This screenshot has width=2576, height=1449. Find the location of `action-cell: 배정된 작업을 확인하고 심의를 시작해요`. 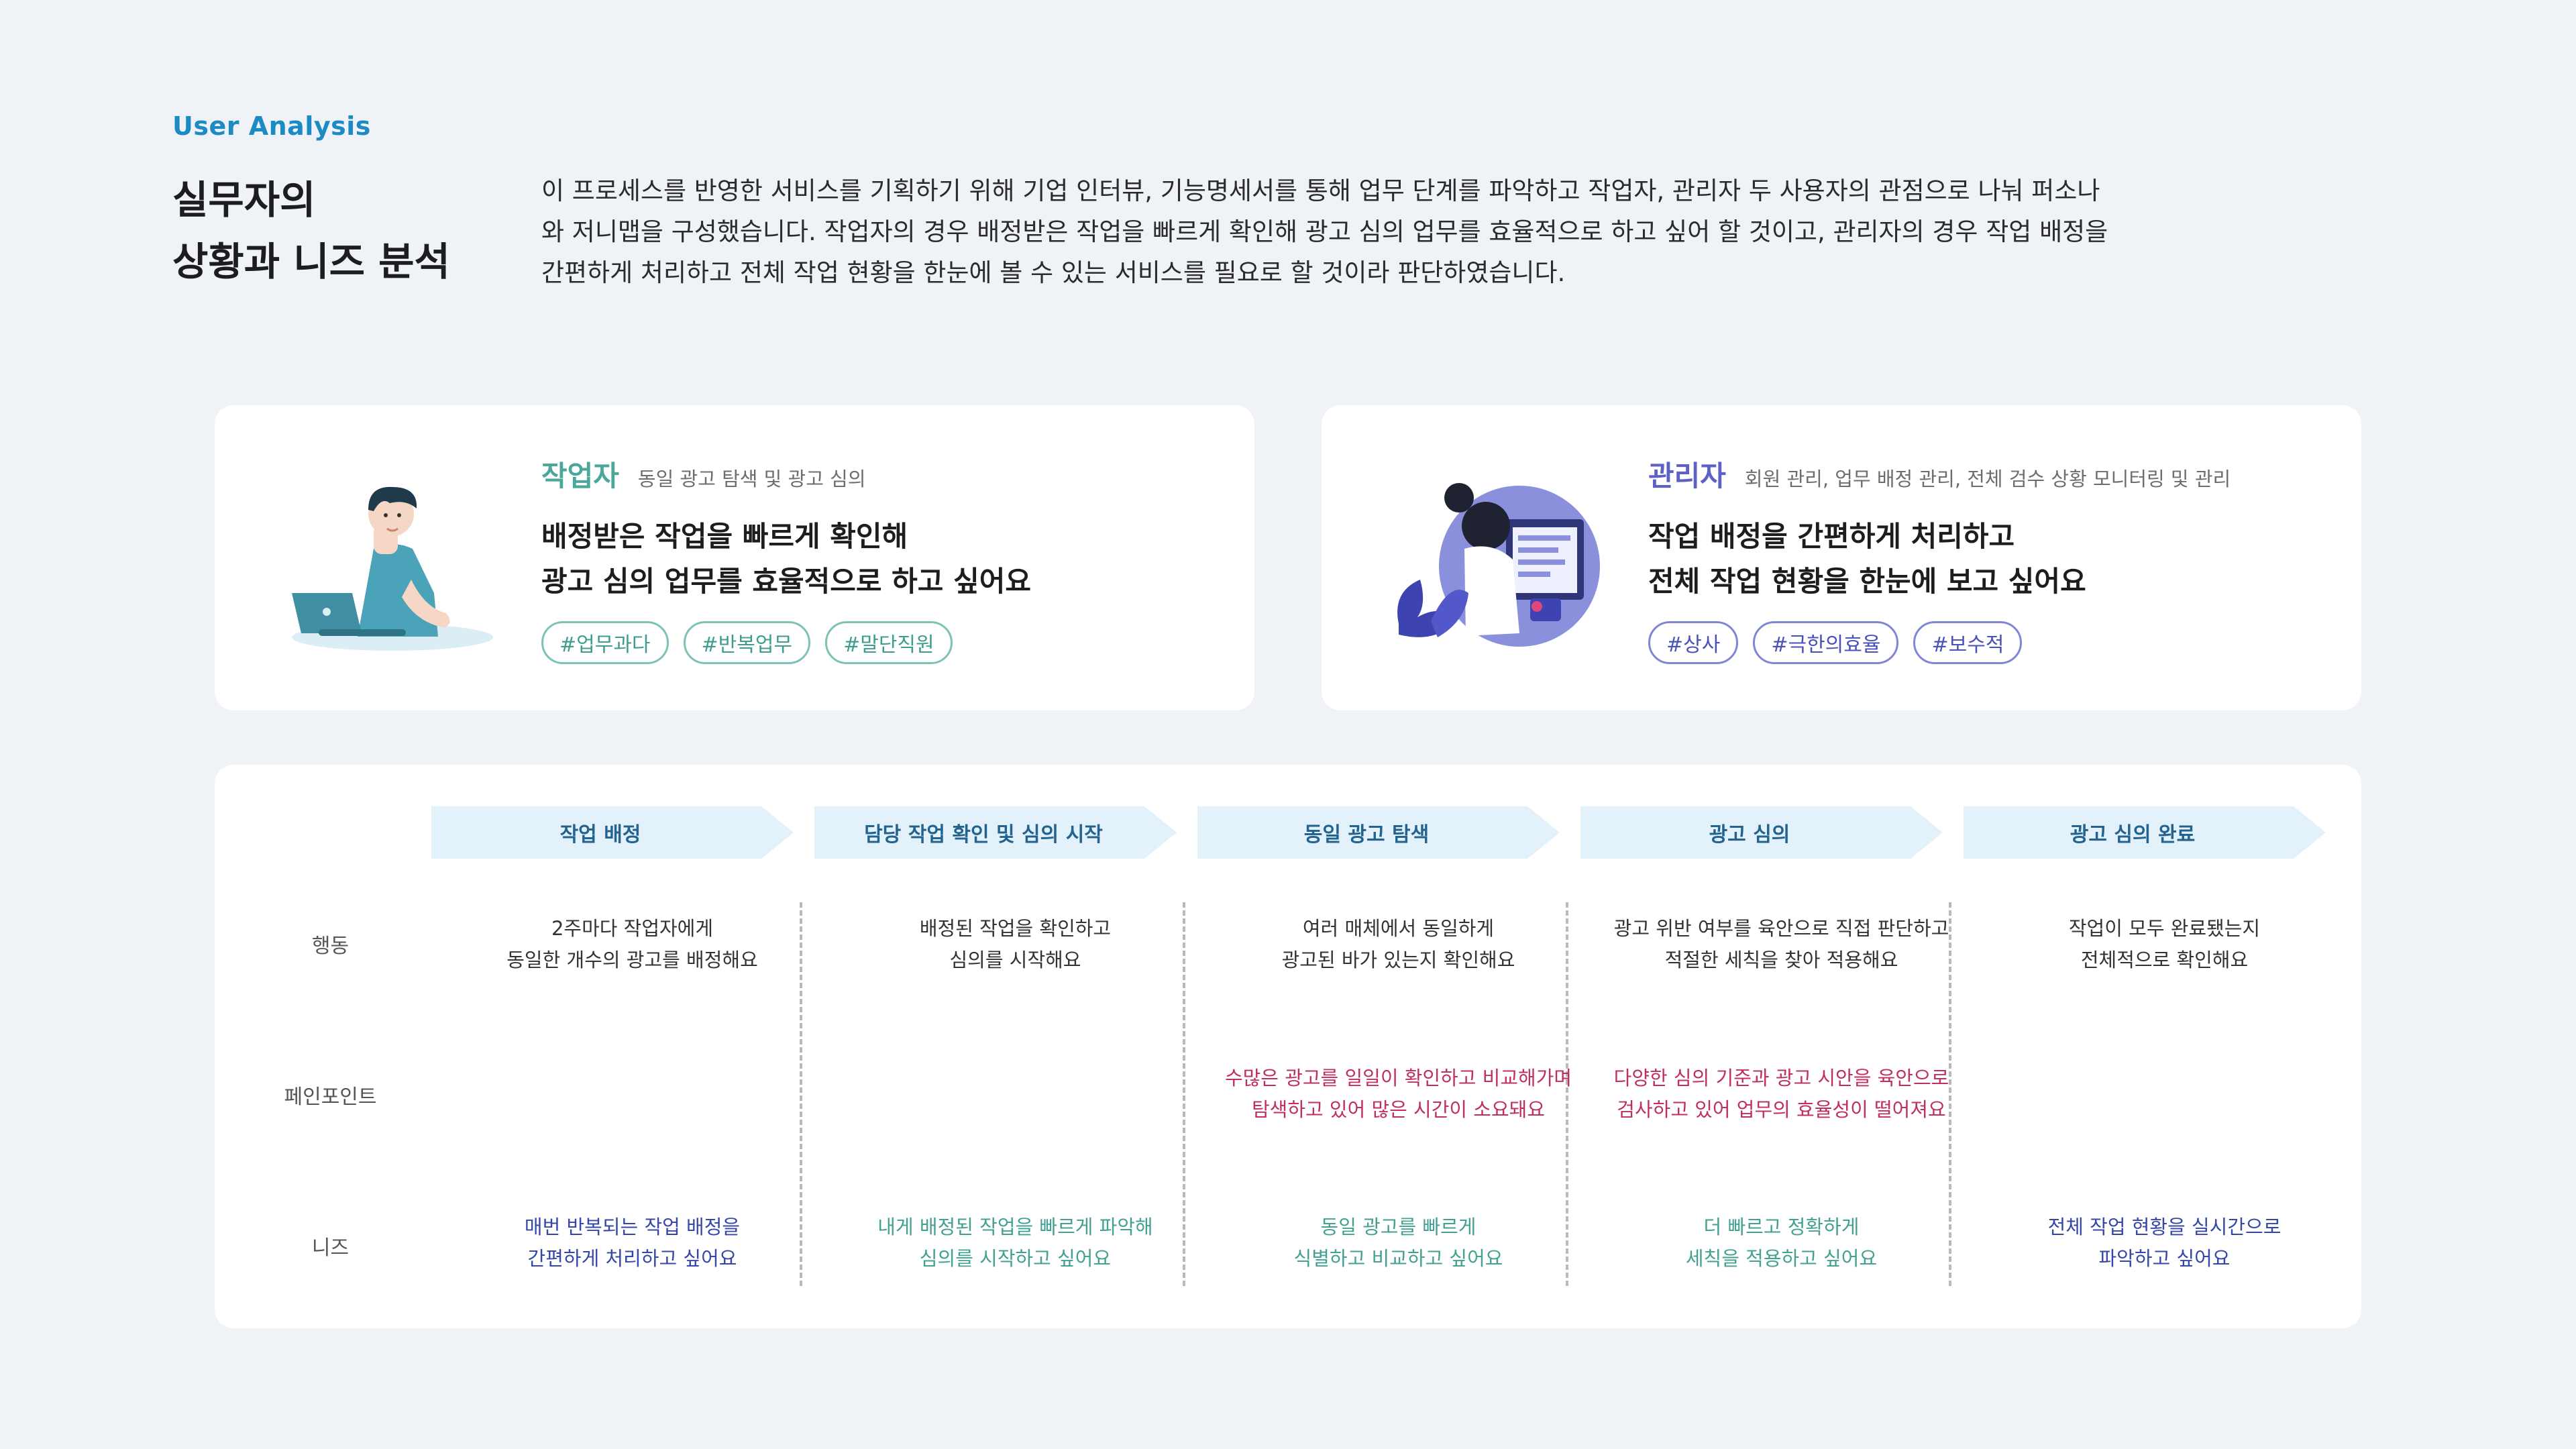

action-cell: 배정된 작업을 확인하고 심의를 시작해요 is located at coordinates (1015, 944).